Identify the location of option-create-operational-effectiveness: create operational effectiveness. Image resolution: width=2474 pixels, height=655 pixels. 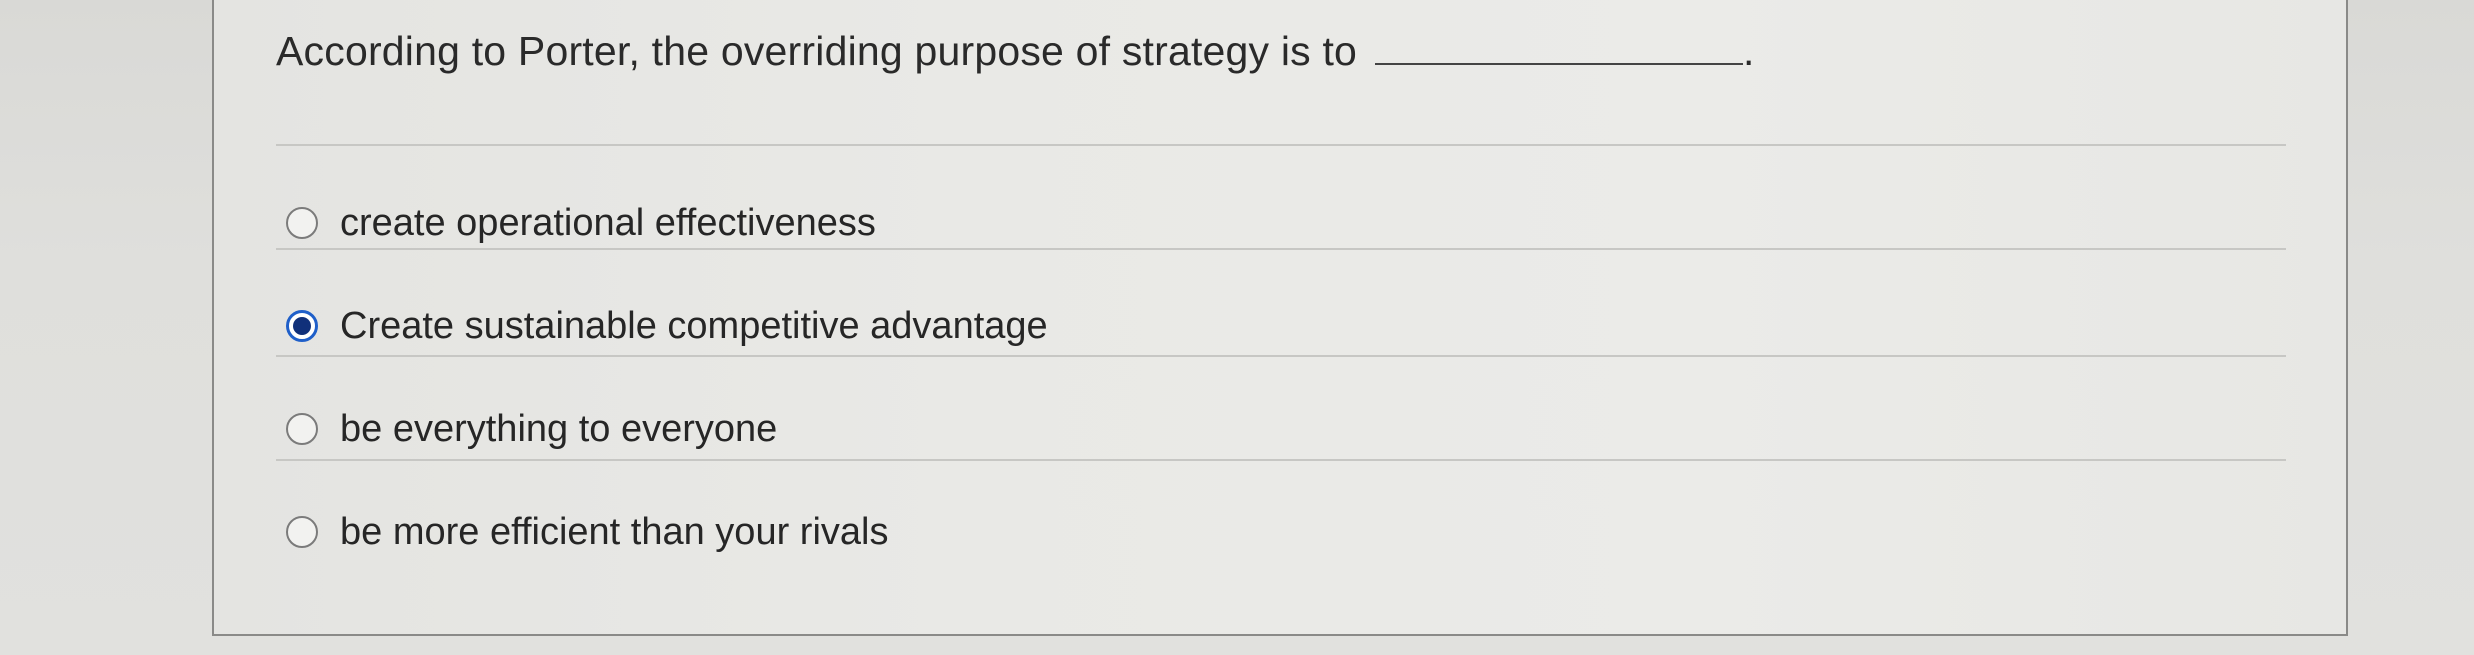
(581, 223).